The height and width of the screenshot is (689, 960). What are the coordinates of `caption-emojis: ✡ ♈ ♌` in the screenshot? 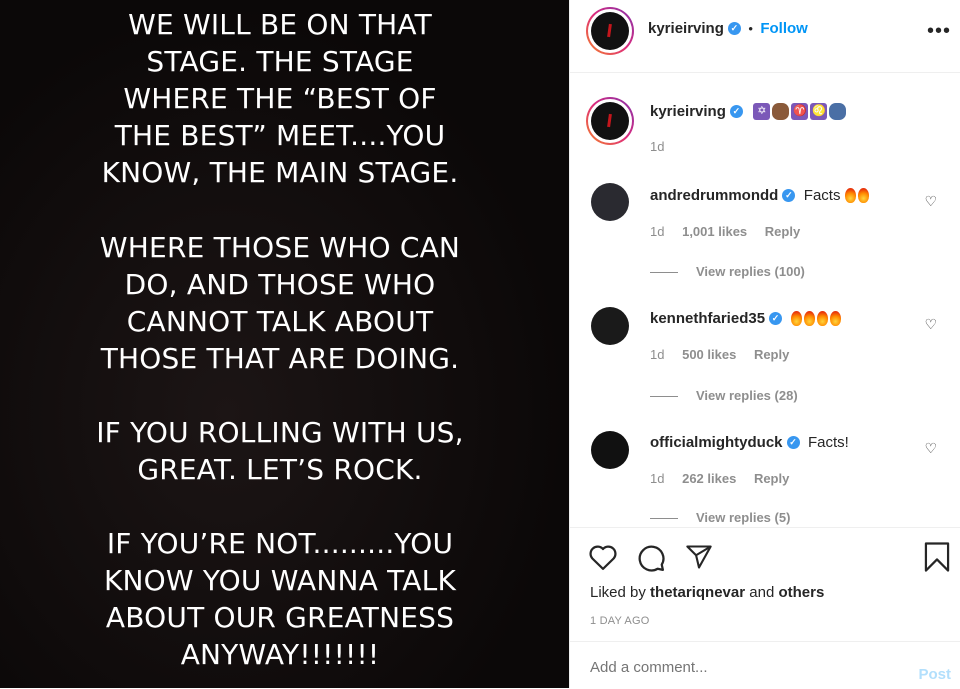 It's located at (800, 112).